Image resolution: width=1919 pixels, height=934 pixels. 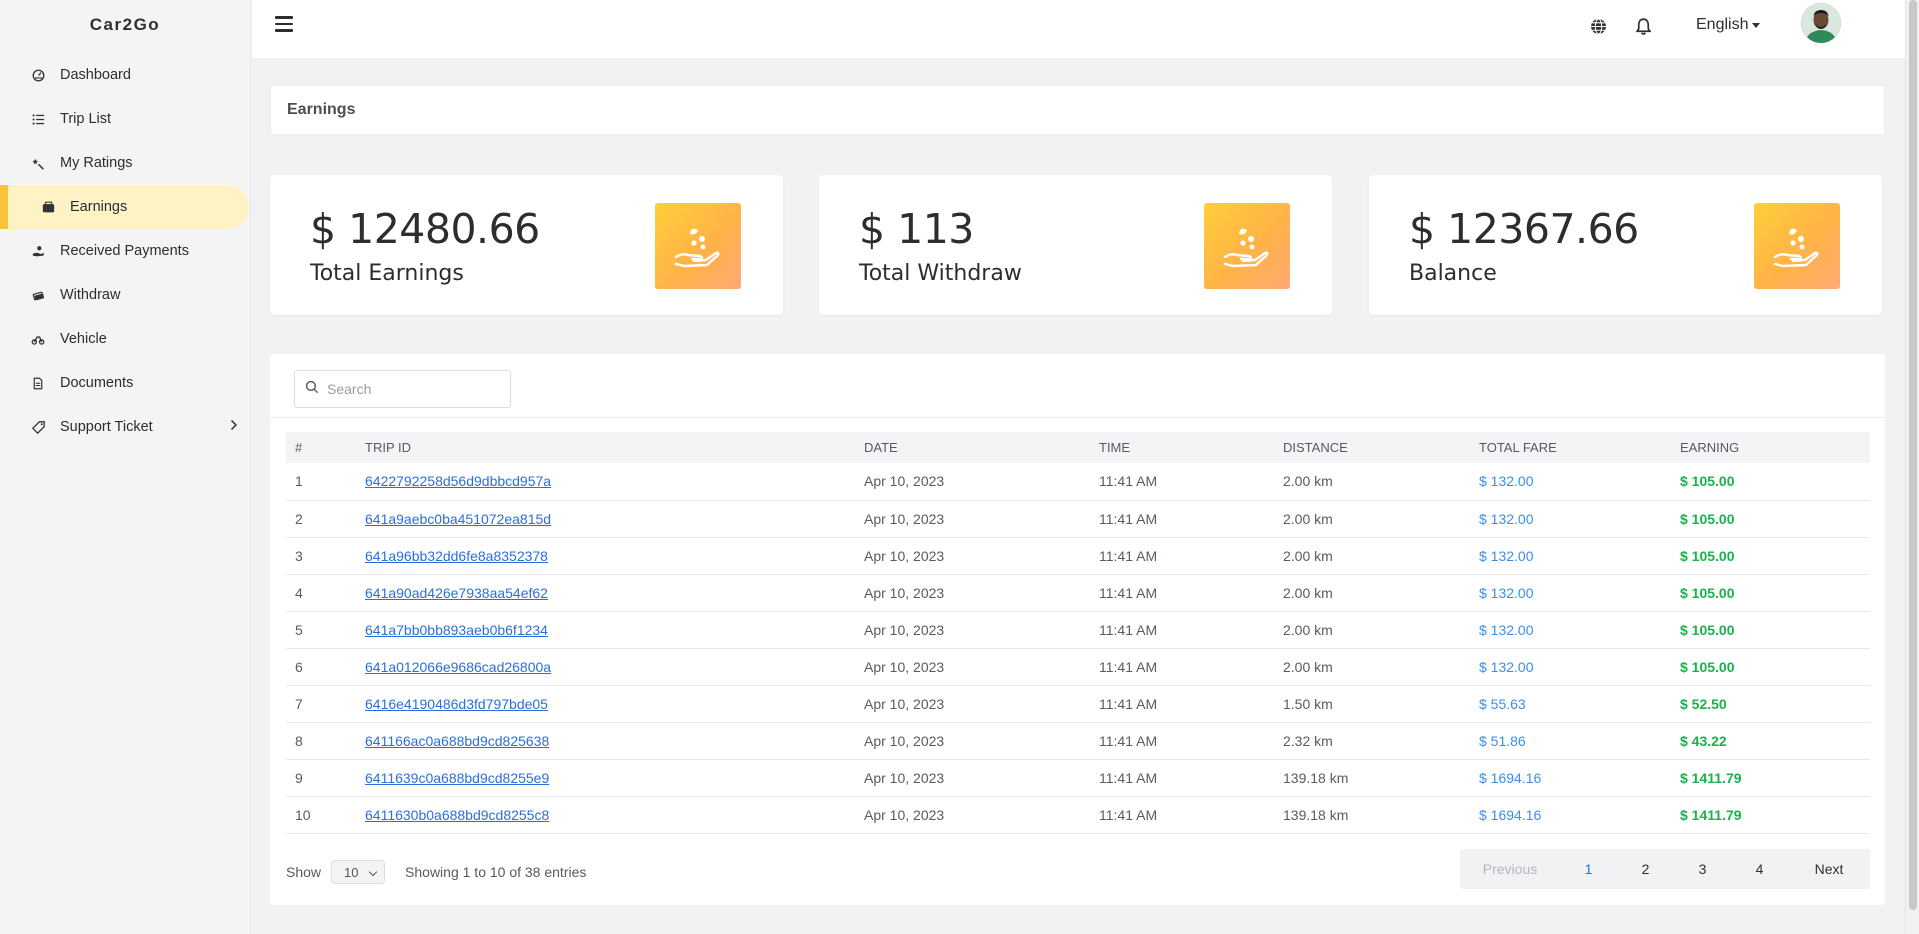 What do you see at coordinates (125, 163) in the screenshot?
I see `sidebar-item-my-ratings: My Ratings` at bounding box center [125, 163].